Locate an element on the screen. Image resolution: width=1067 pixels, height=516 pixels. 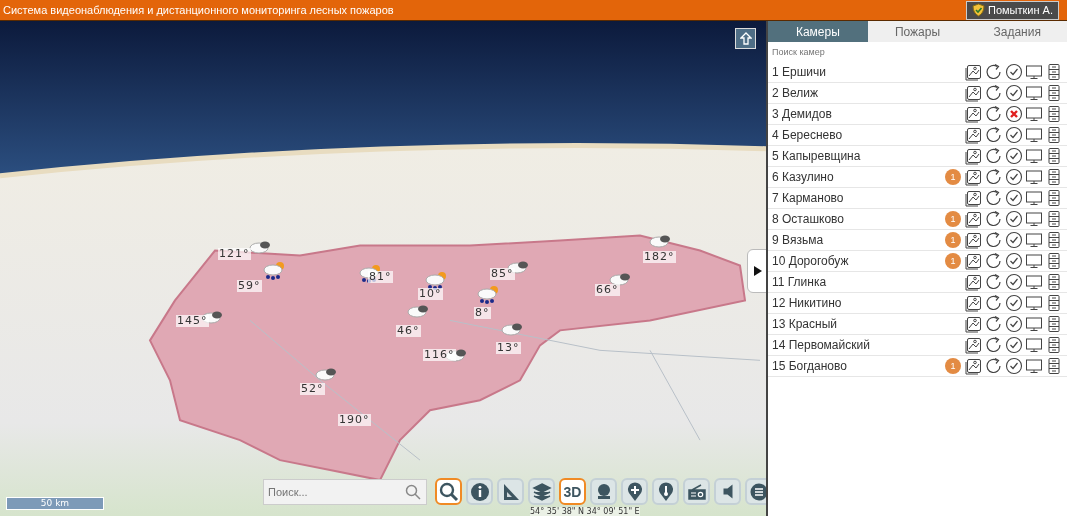
camera-name: 14 Первомайский is located at coordinates (867, 345).